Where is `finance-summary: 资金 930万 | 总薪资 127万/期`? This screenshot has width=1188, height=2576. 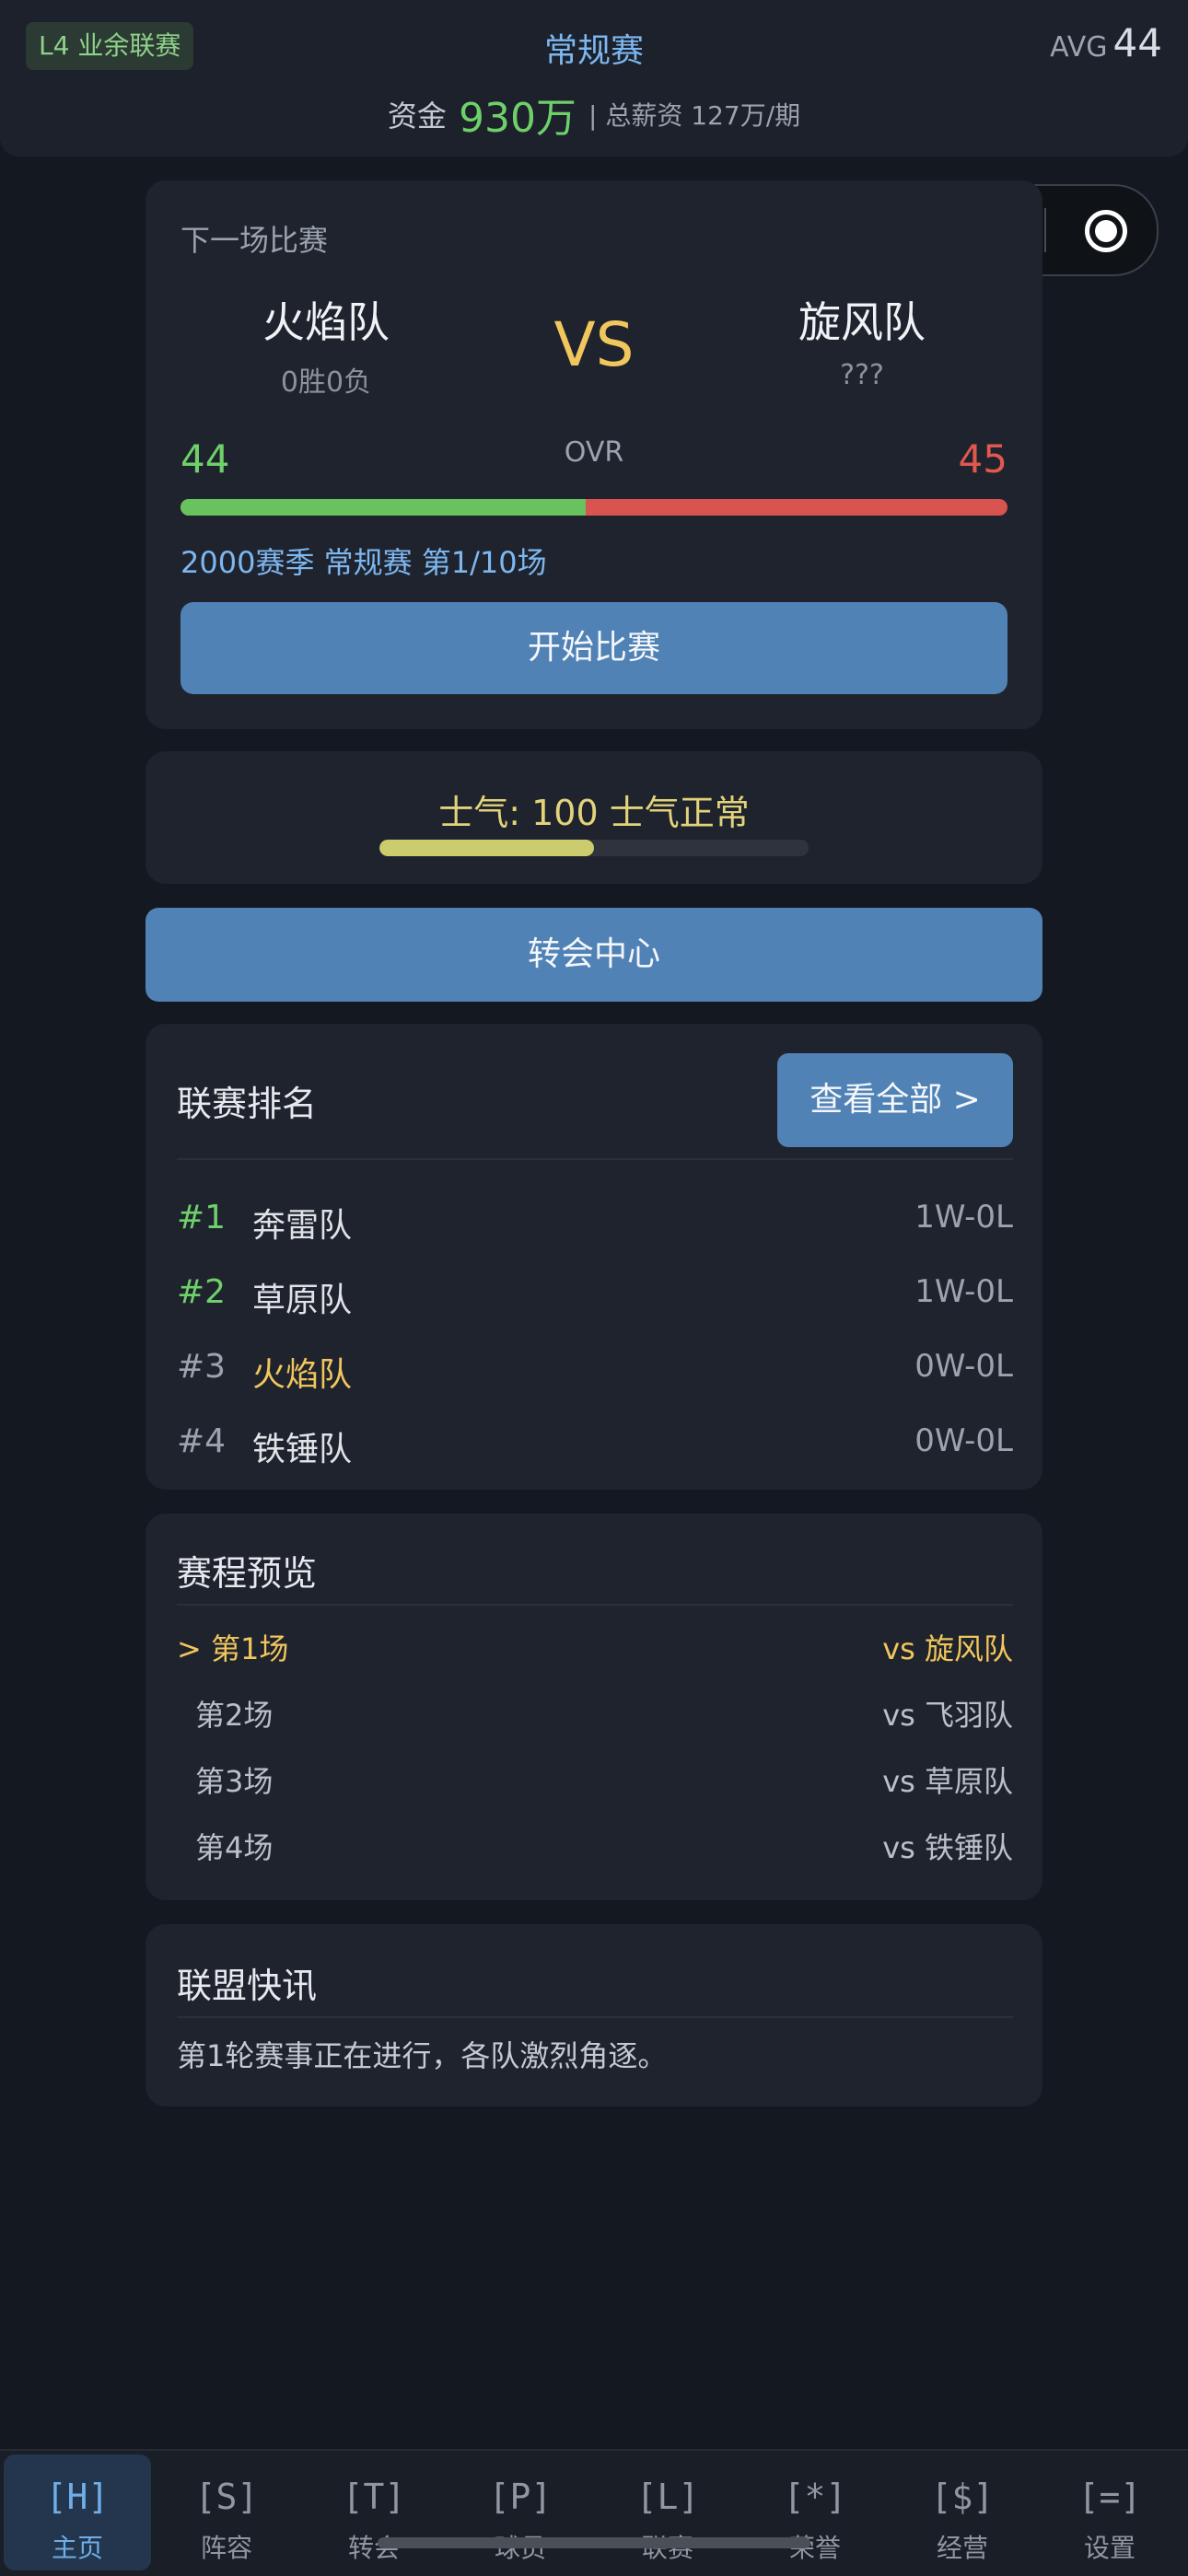
finance-summary: 资金 930万 | 总薪资 127万/期 is located at coordinates (594, 114).